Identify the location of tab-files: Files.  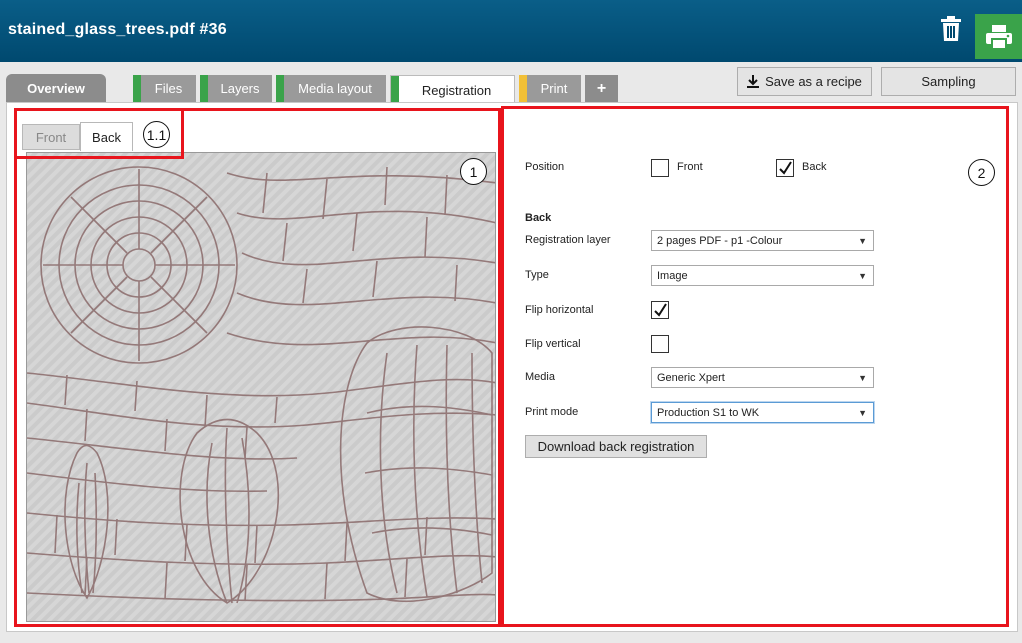
(164, 88).